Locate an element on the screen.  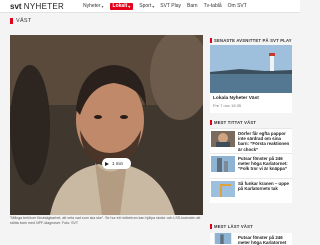
nav-label: Tv-tablå is located at coordinates (212, 6).